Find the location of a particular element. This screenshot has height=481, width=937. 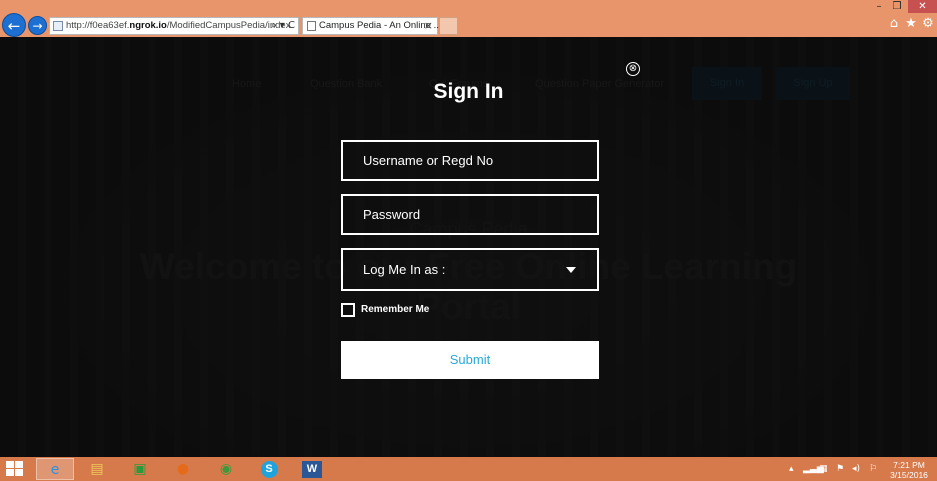

action-center-icon: ⚑ is located at coordinates (840, 469).